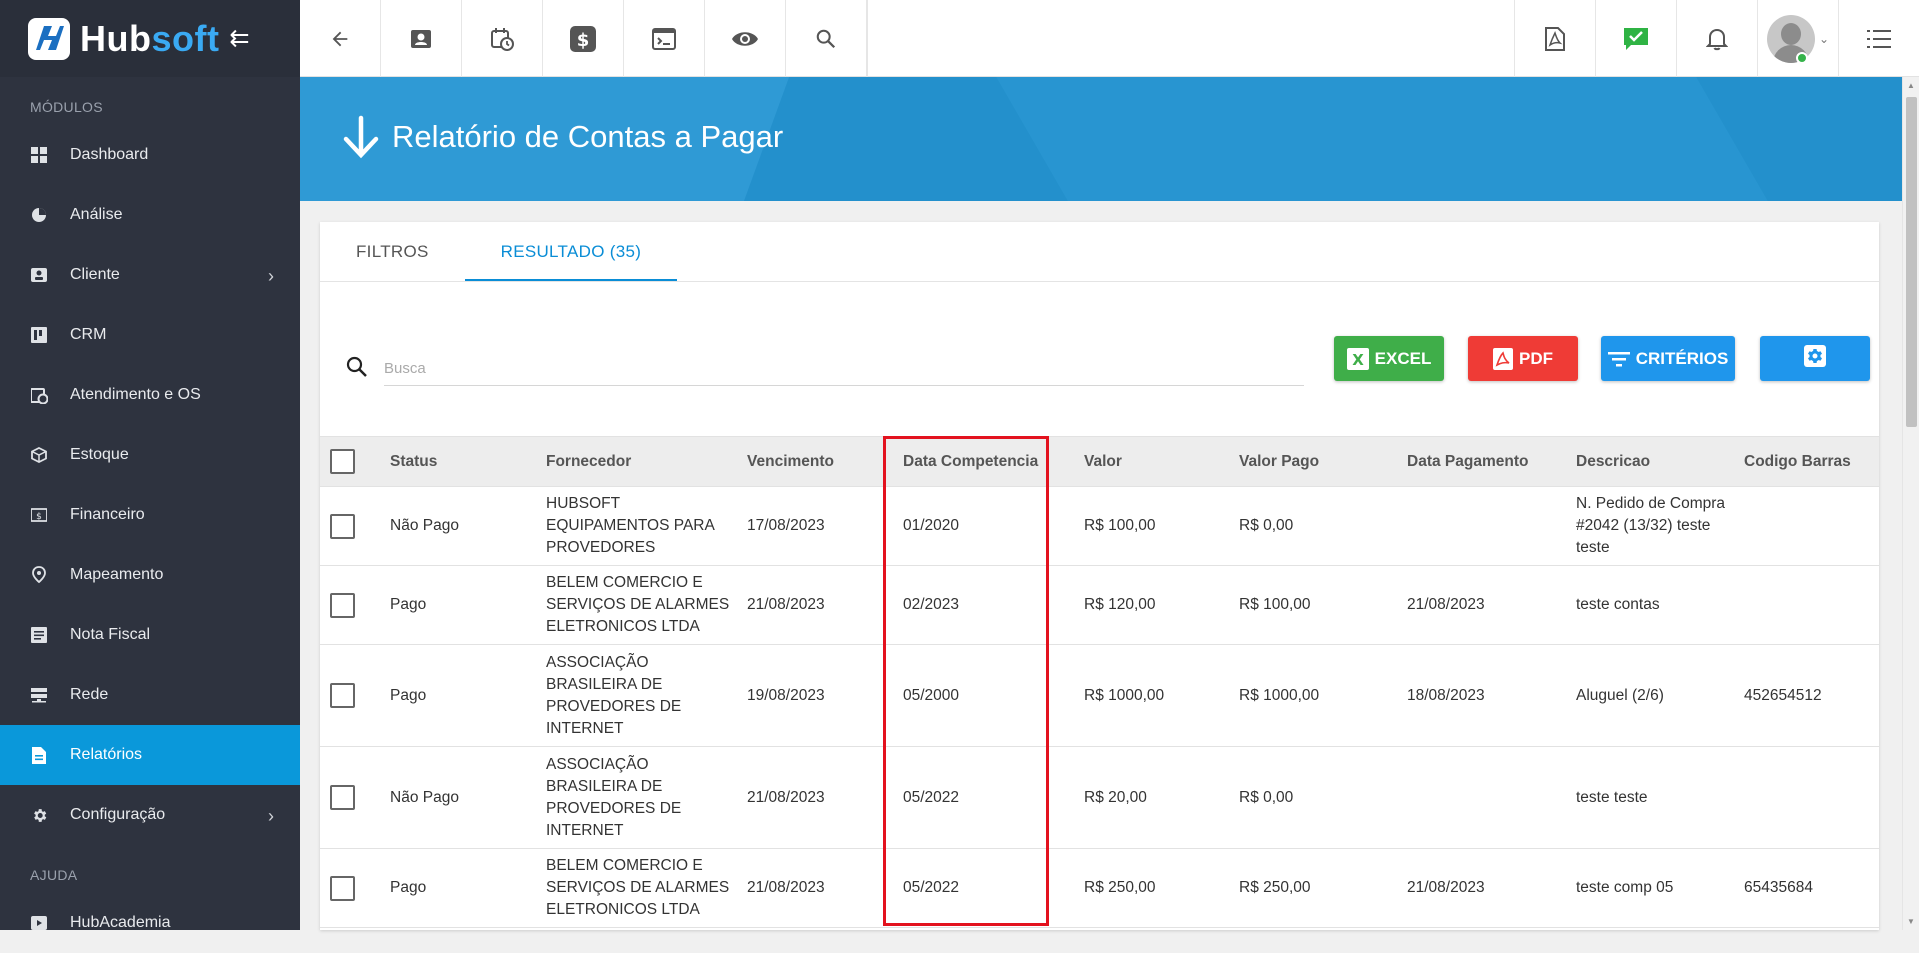 This screenshot has height=953, width=1919. Describe the element at coordinates (1716, 38) in the screenshot. I see `notifications-button` at that location.